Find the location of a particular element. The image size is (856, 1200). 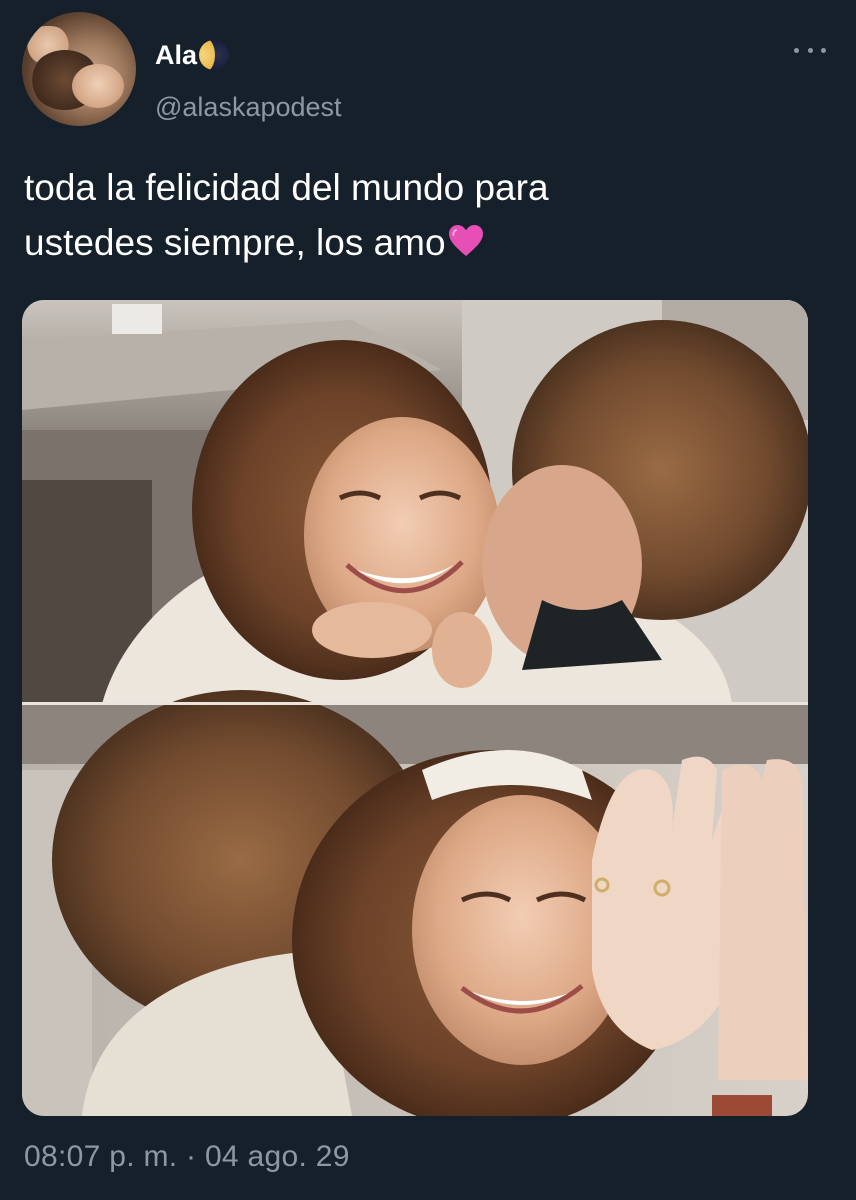

display-name-row: Ala is located at coordinates (192, 55).